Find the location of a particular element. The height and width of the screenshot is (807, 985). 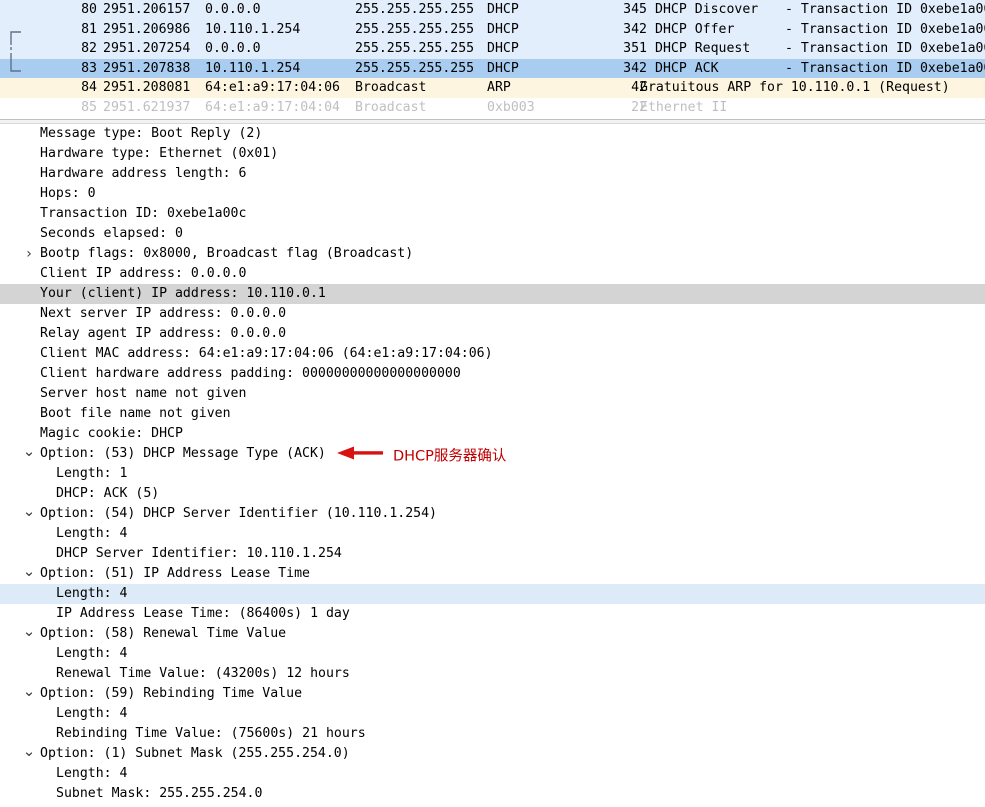

detail-tree-row: Seconds elapsed: 0 is located at coordinates (492, 234).